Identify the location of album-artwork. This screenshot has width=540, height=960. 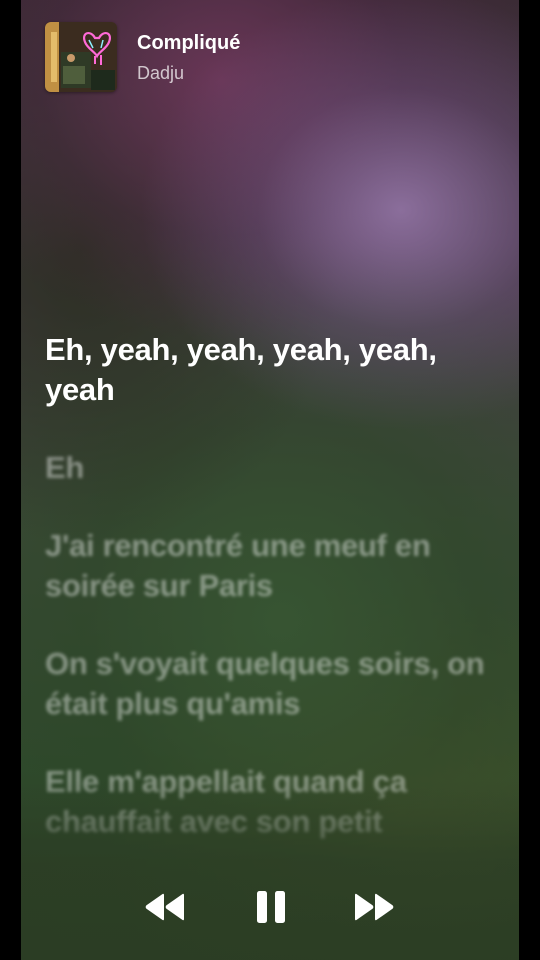
(81, 57).